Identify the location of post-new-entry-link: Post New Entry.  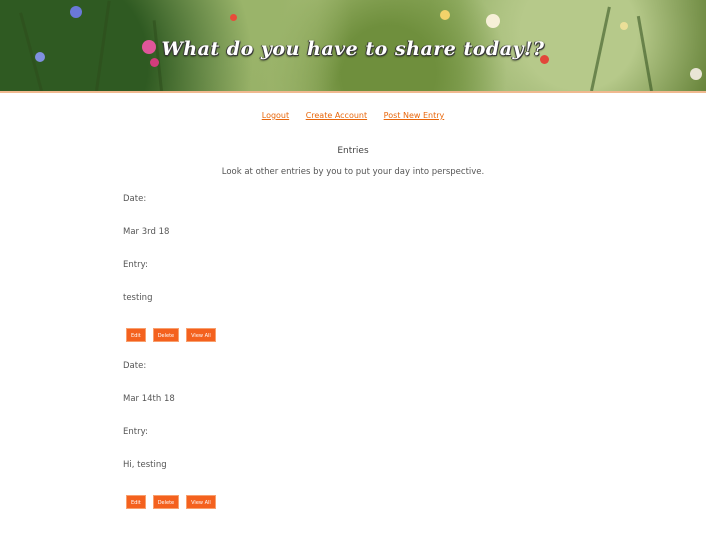
(414, 115).